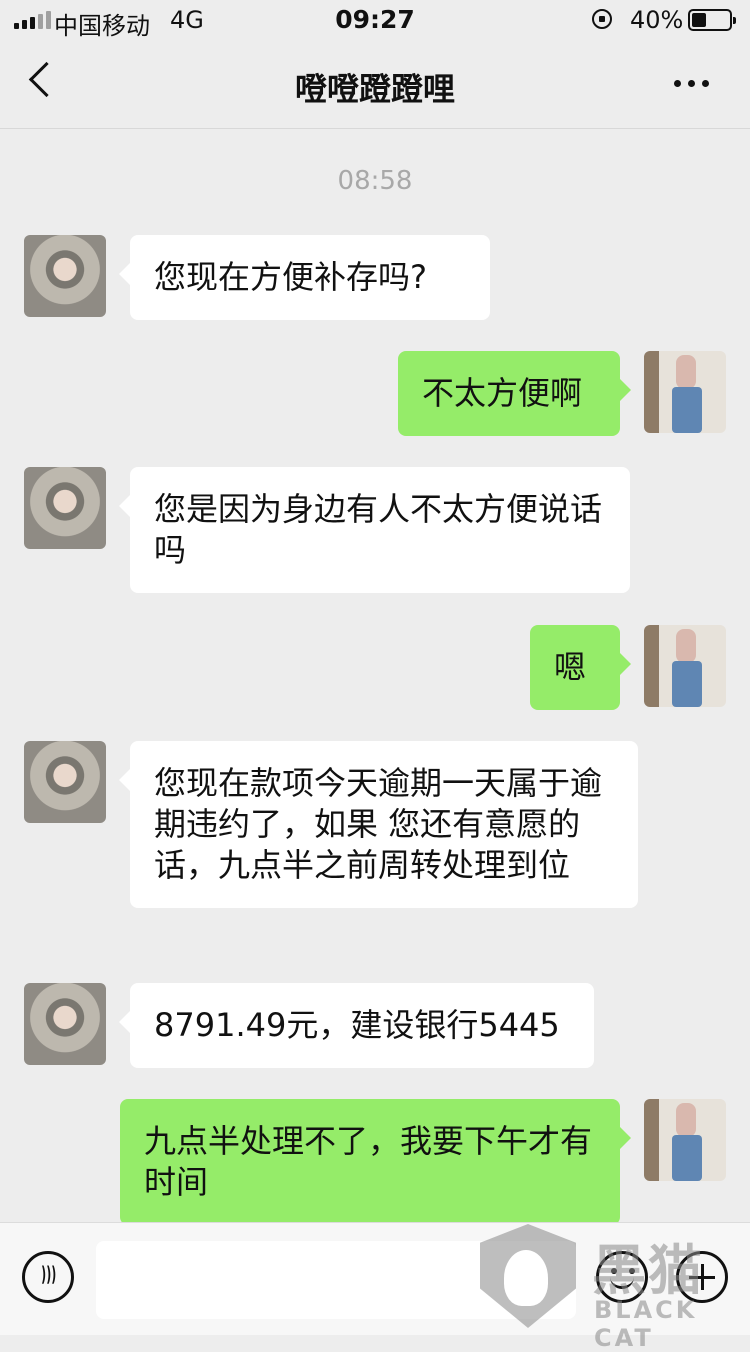 The width and height of the screenshot is (750, 1352). I want to click on incoming-message: 8791.49元，建设银行5445, so click(356, 1025).